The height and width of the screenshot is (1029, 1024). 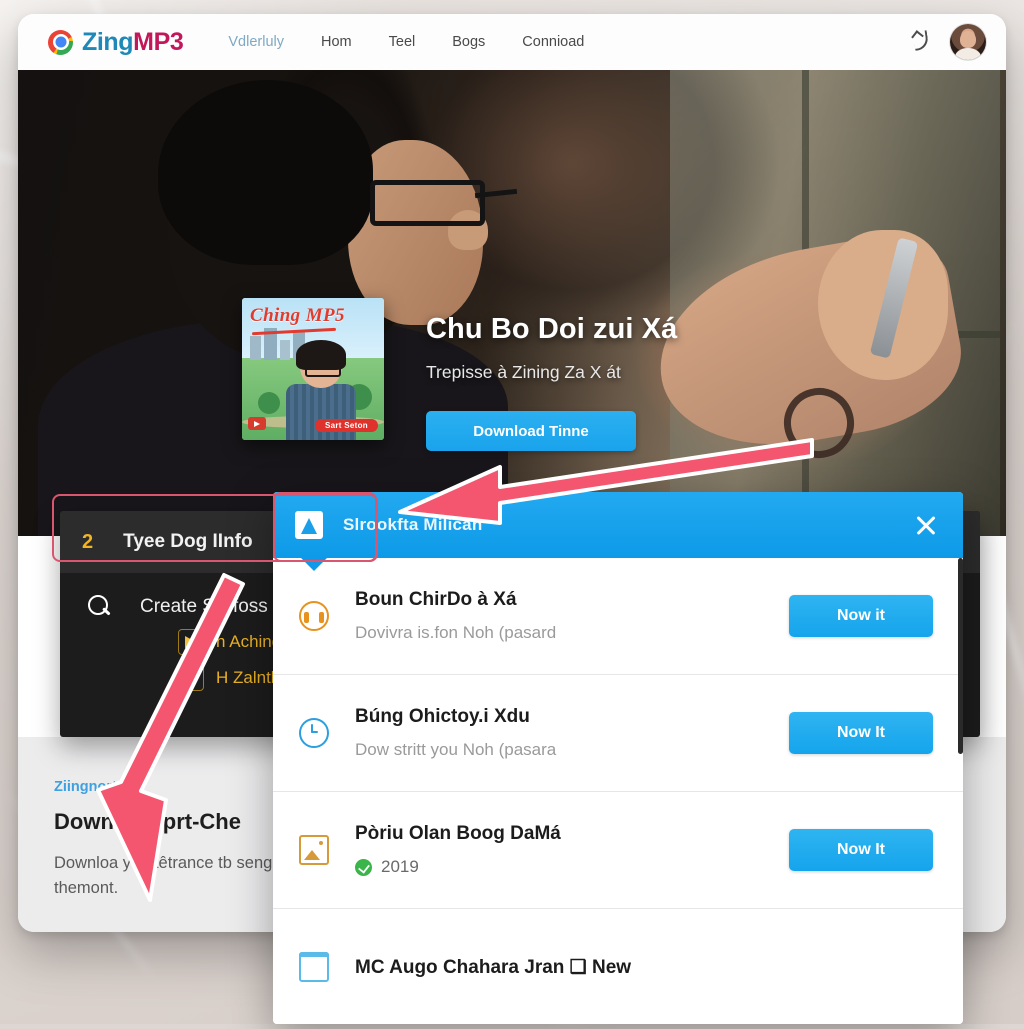 What do you see at coordinates (493, 967) in the screenshot?
I see `list-item-title: MC Augo Chahara Jran ❑ New` at bounding box center [493, 967].